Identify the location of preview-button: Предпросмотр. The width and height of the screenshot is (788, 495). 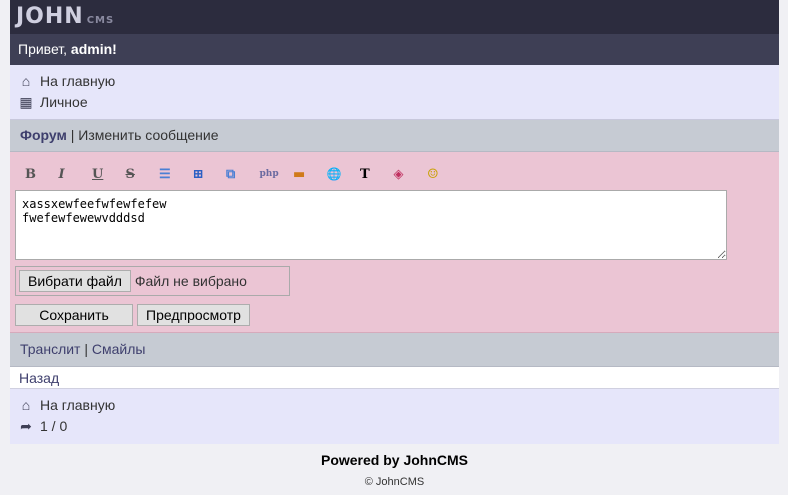
(193, 315).